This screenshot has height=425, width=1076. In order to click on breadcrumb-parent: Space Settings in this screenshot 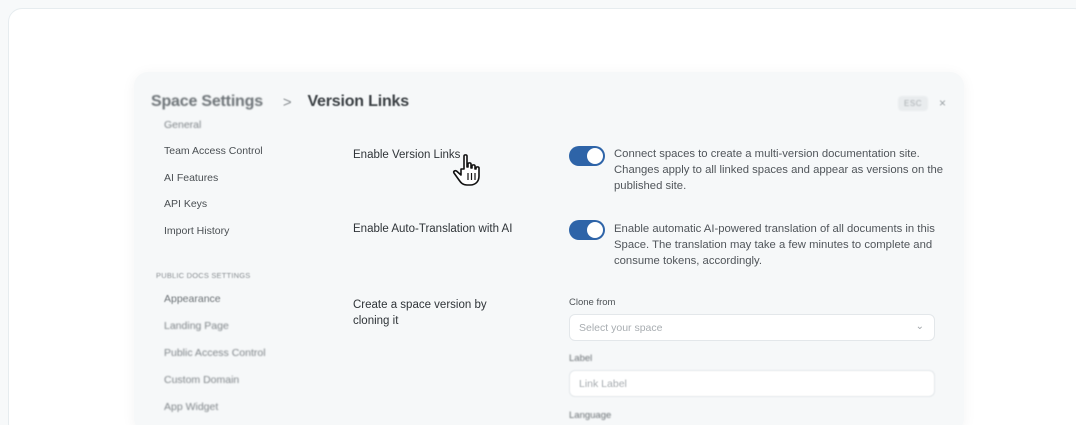, I will do `click(207, 102)`.